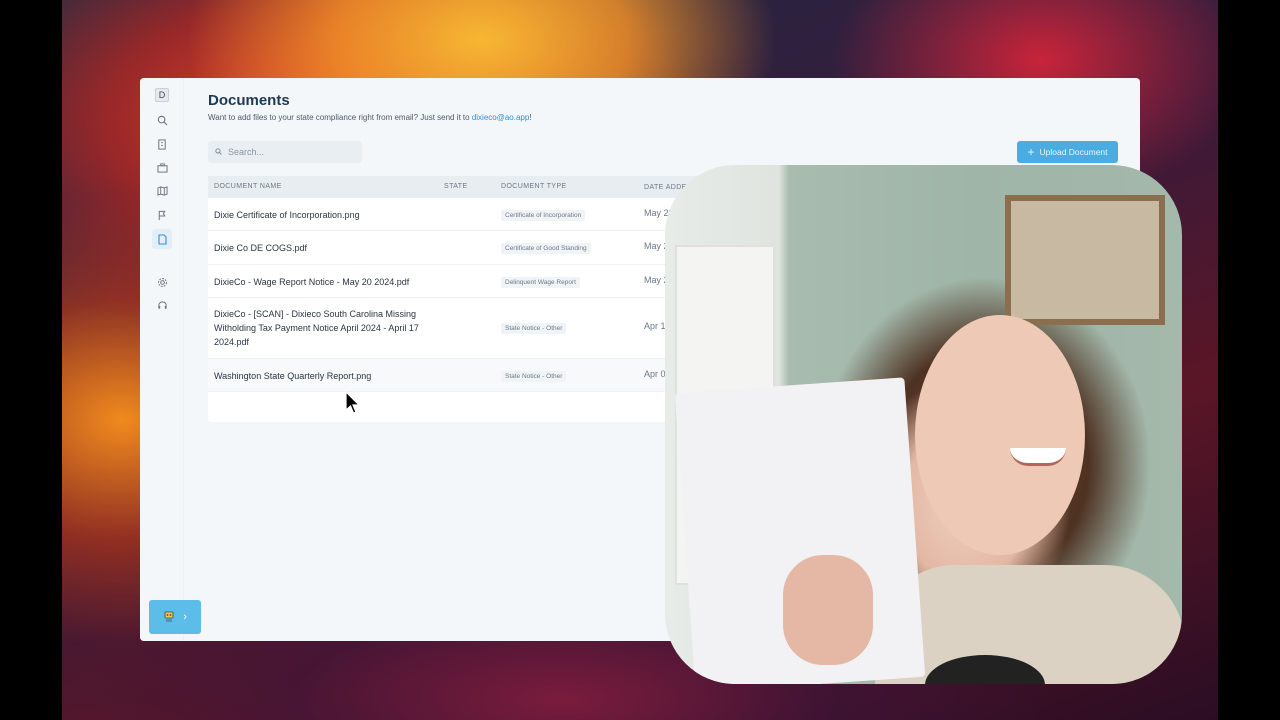 This screenshot has height=720, width=1280. What do you see at coordinates (162, 144) in the screenshot?
I see `building-icon` at bounding box center [162, 144].